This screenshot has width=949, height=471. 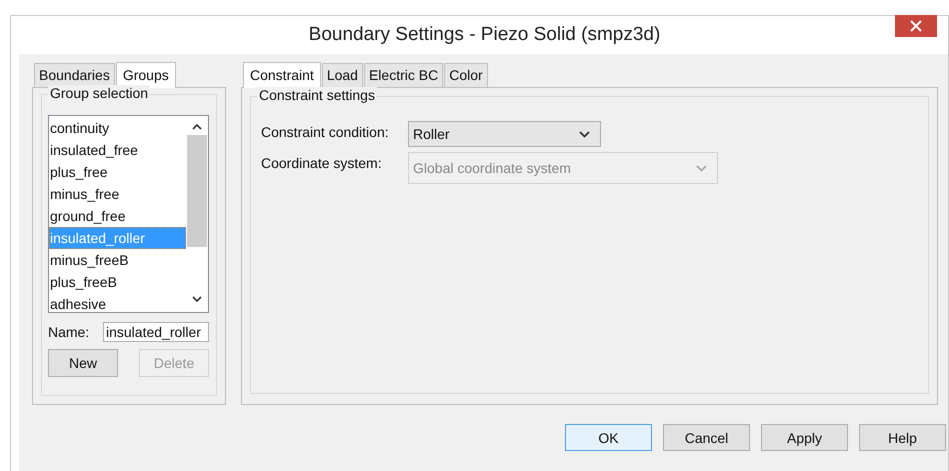 What do you see at coordinates (117, 172) in the screenshot?
I see `list-item: plus_free` at bounding box center [117, 172].